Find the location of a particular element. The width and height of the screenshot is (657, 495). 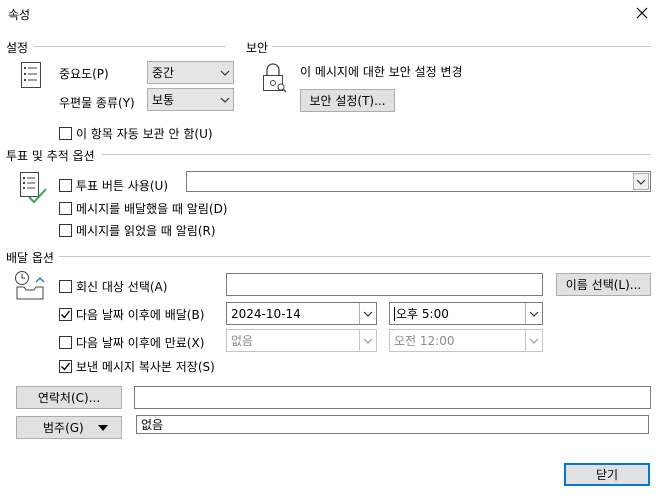

defer-time-value: 오후 5:00 is located at coordinates (422, 314).